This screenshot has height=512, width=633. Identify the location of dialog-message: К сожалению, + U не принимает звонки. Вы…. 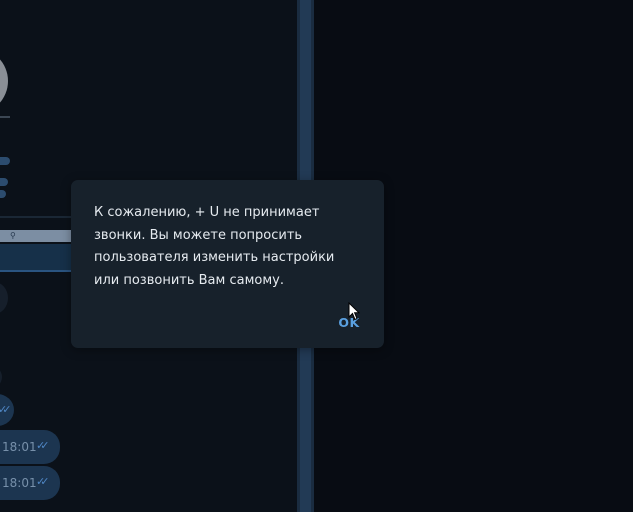
(214, 246).